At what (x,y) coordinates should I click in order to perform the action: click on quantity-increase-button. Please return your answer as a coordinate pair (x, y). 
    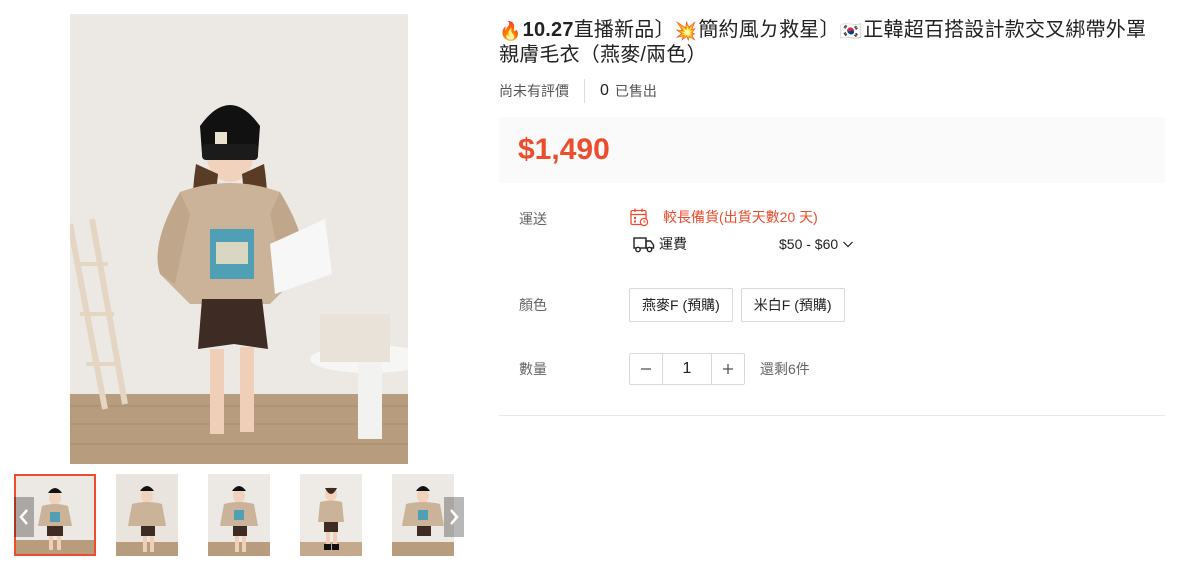
    Looking at the image, I should click on (728, 369).